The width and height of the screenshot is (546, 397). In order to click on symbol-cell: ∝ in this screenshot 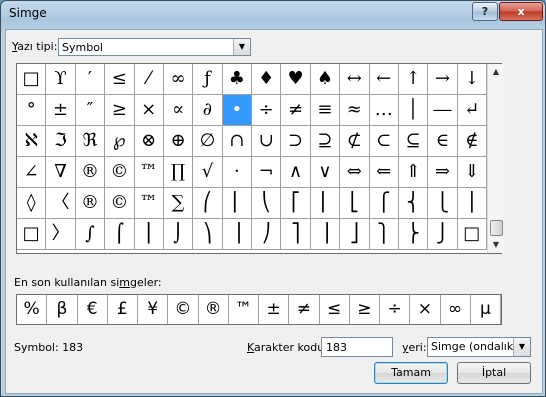, I will do `click(178, 110)`.